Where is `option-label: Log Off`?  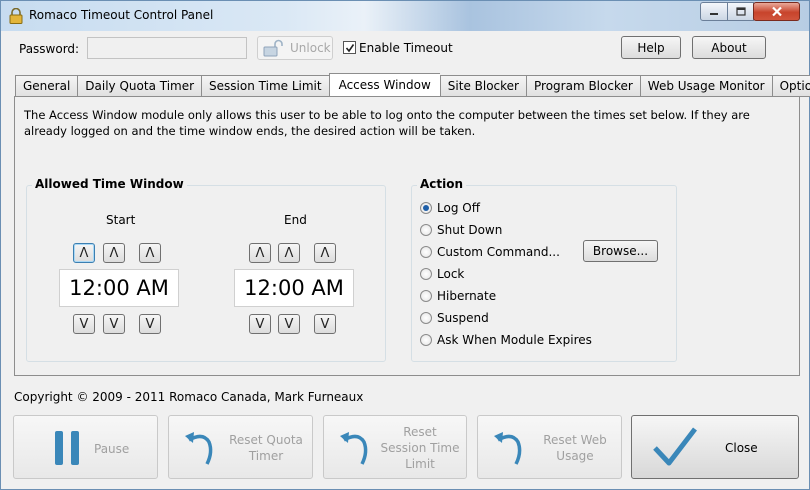
option-label: Log Off is located at coordinates (458, 208).